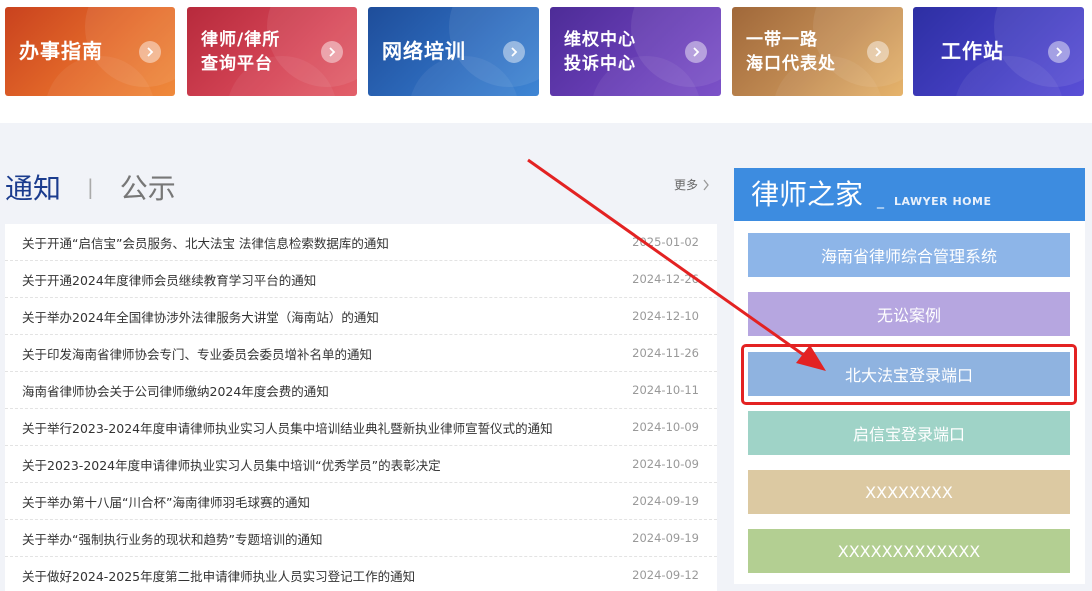 The image size is (1092, 591). I want to click on notice-title: 关于举办2024年全国律协涉外法律服务大讲堂（海南站）的通知, so click(200, 317).